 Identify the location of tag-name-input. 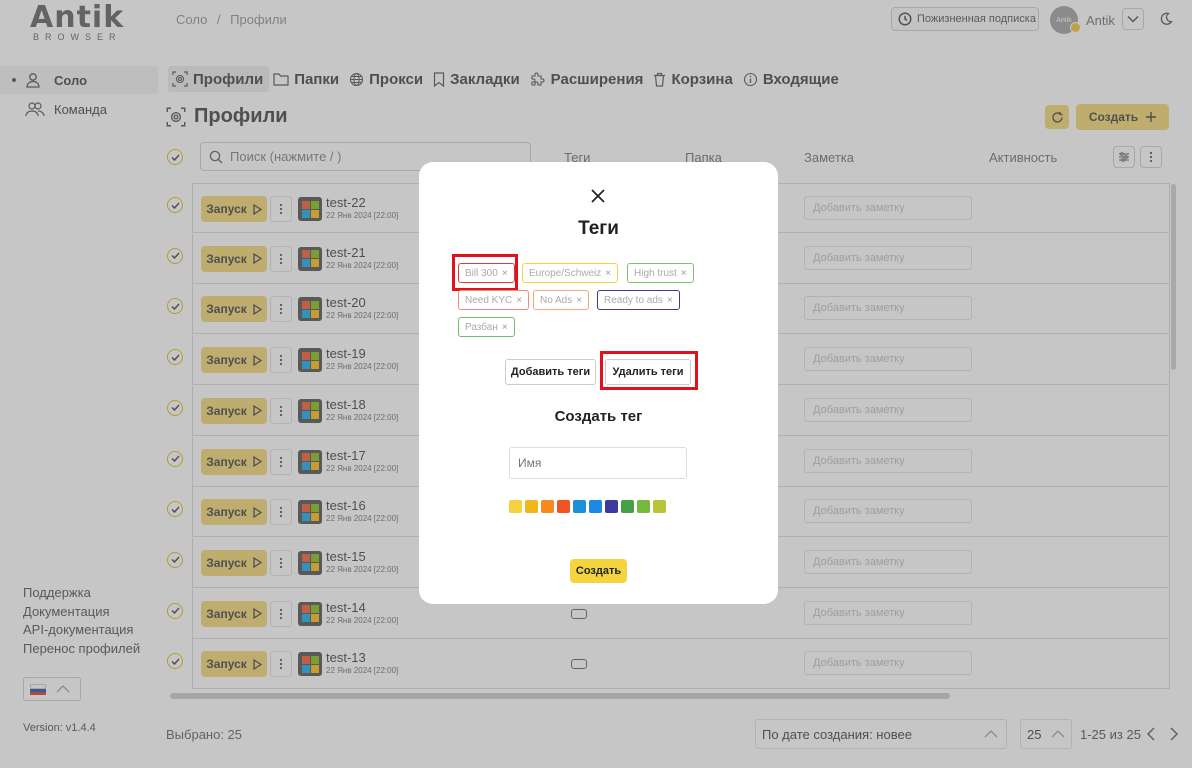
(598, 463).